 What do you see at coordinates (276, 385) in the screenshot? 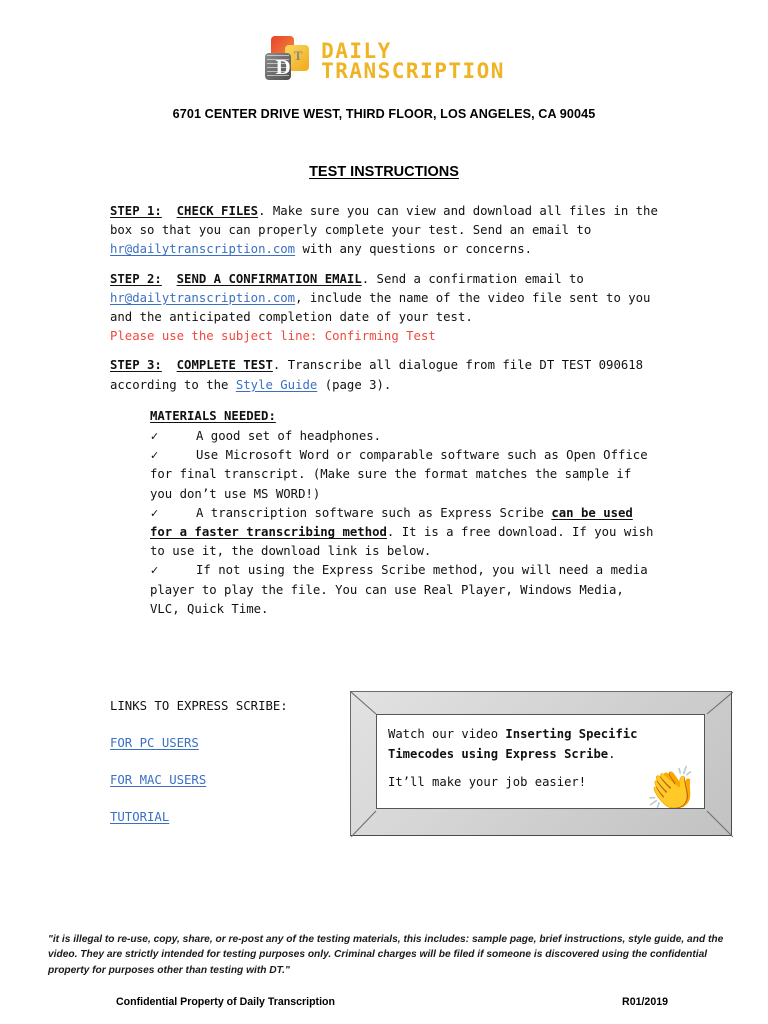
I see `style-guide-link: Style Guide` at bounding box center [276, 385].